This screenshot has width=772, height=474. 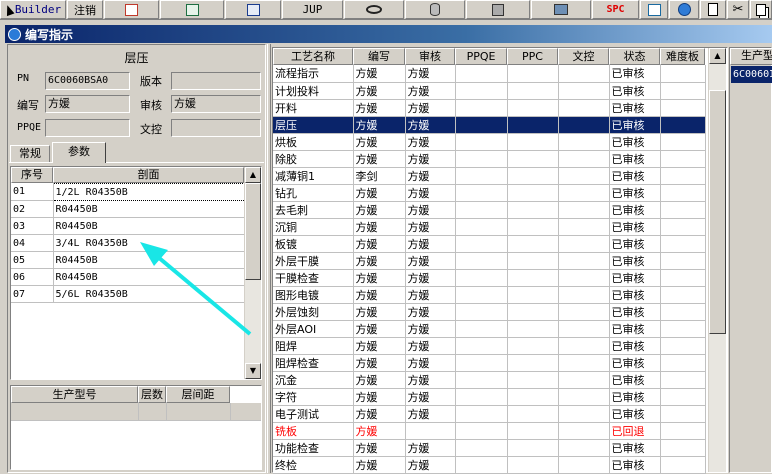 What do you see at coordinates (489, 431) in the screenshot?
I see `table-row: 铣板 方媛 已回退` at bounding box center [489, 431].